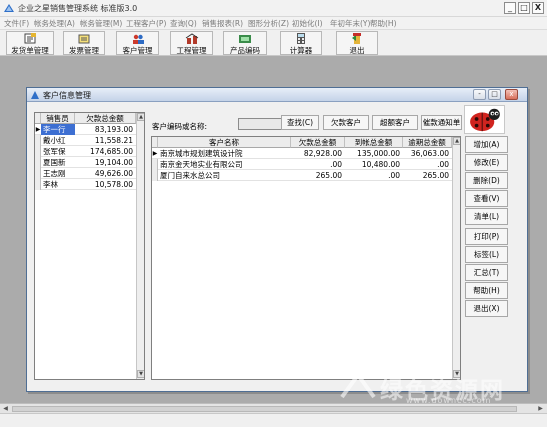  What do you see at coordinates (268, 23) in the screenshot?
I see `menu-chart-analysis: 图形分析(Z)` at bounding box center [268, 23].